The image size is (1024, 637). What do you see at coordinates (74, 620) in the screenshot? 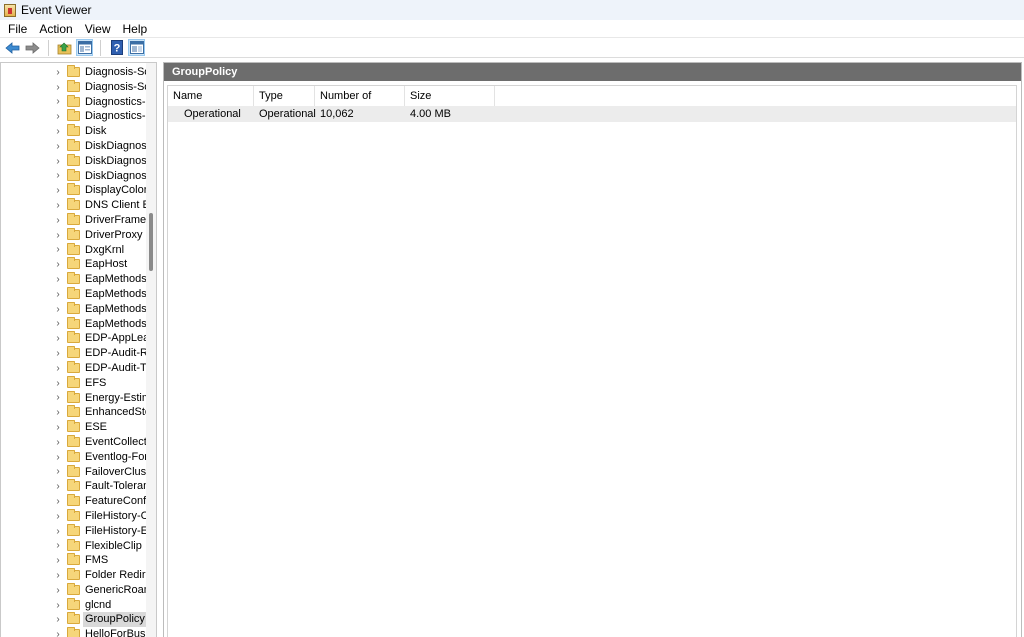
I see `tree-item: › GroupPolicy` at bounding box center [74, 620].